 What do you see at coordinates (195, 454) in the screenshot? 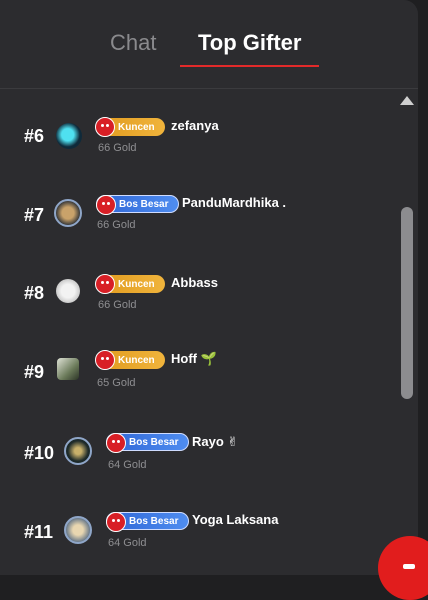
I see `gifter-row: #10 Bos Besar Rayo ✌ 64 Gold` at bounding box center [195, 454].